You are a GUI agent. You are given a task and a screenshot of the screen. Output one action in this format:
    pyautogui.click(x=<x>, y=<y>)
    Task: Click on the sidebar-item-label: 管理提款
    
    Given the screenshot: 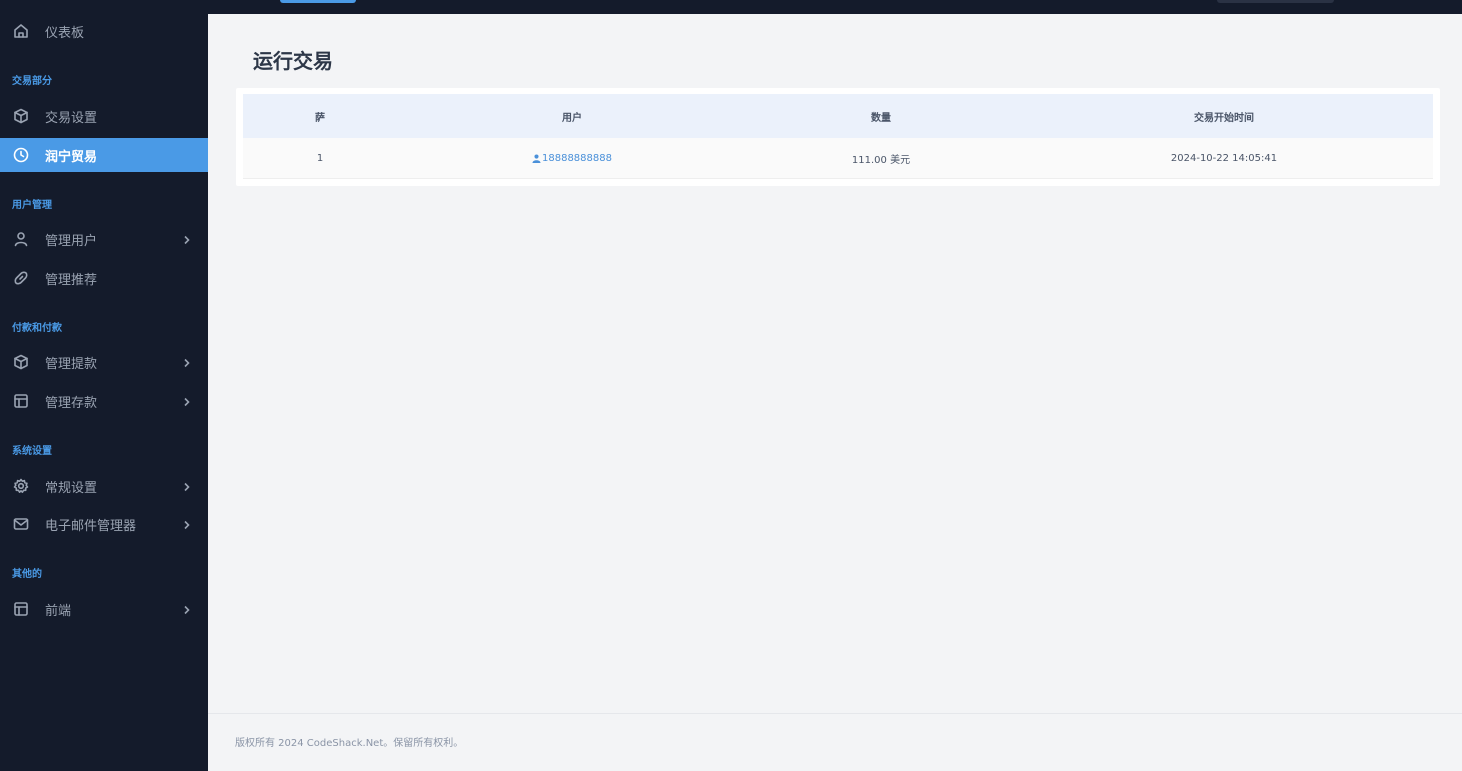 What is the action you would take?
    pyautogui.click(x=71, y=364)
    